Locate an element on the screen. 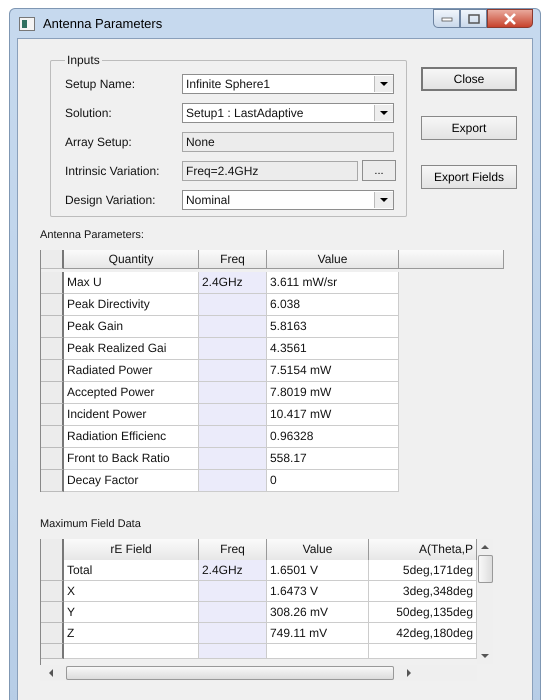  table-cell: 6.038 is located at coordinates (333, 305).